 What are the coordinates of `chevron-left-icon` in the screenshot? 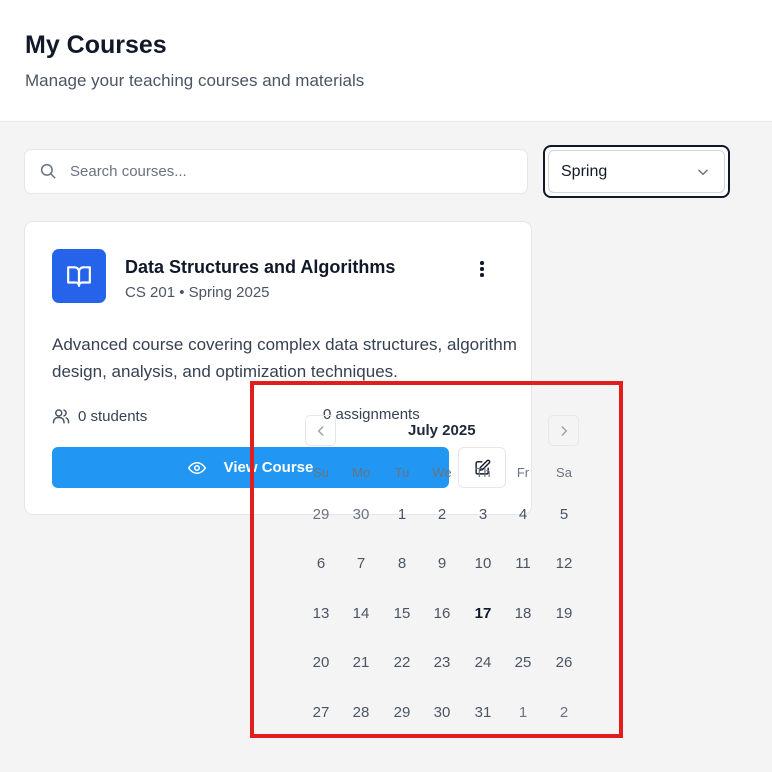 It's located at (320, 430).